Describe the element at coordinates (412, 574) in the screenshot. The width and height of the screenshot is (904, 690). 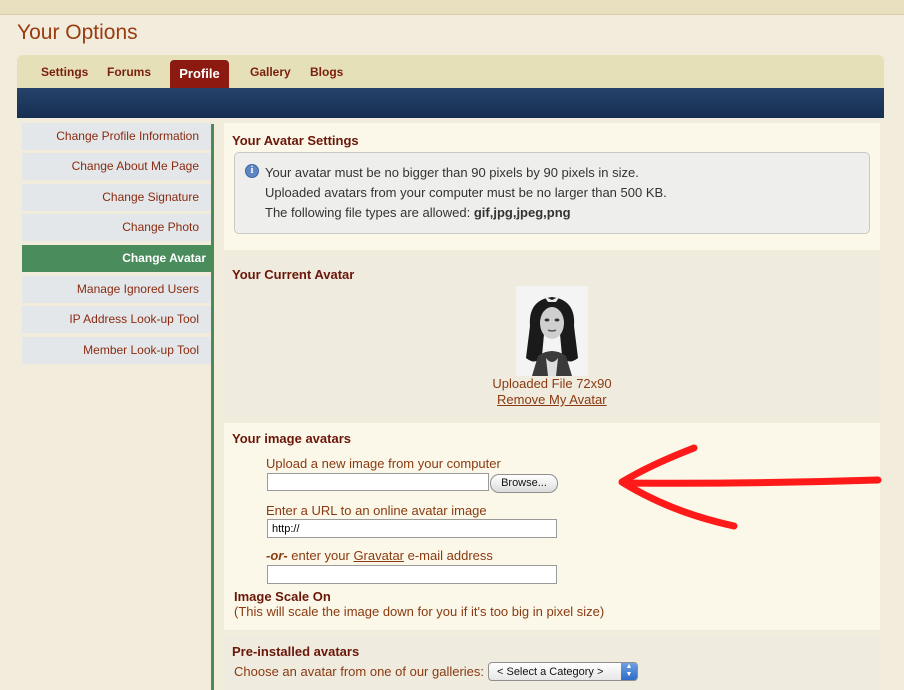
I see `gravatar-email-input` at that location.